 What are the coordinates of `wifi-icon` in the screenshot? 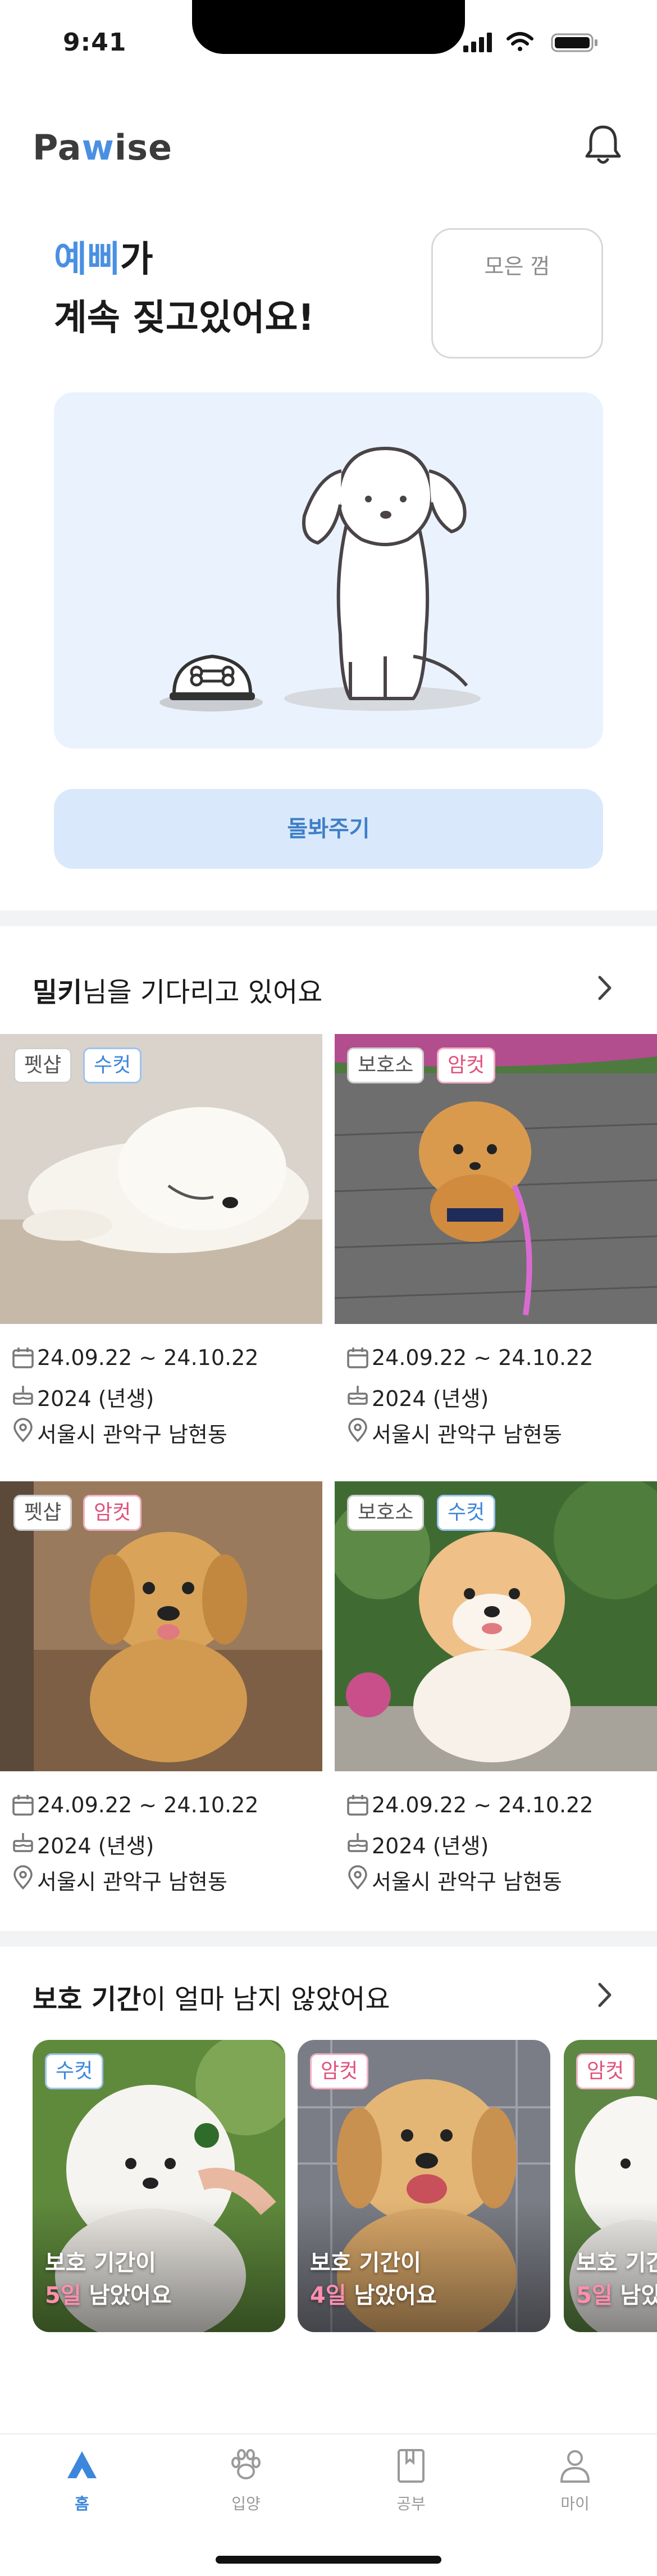 It's located at (520, 41).